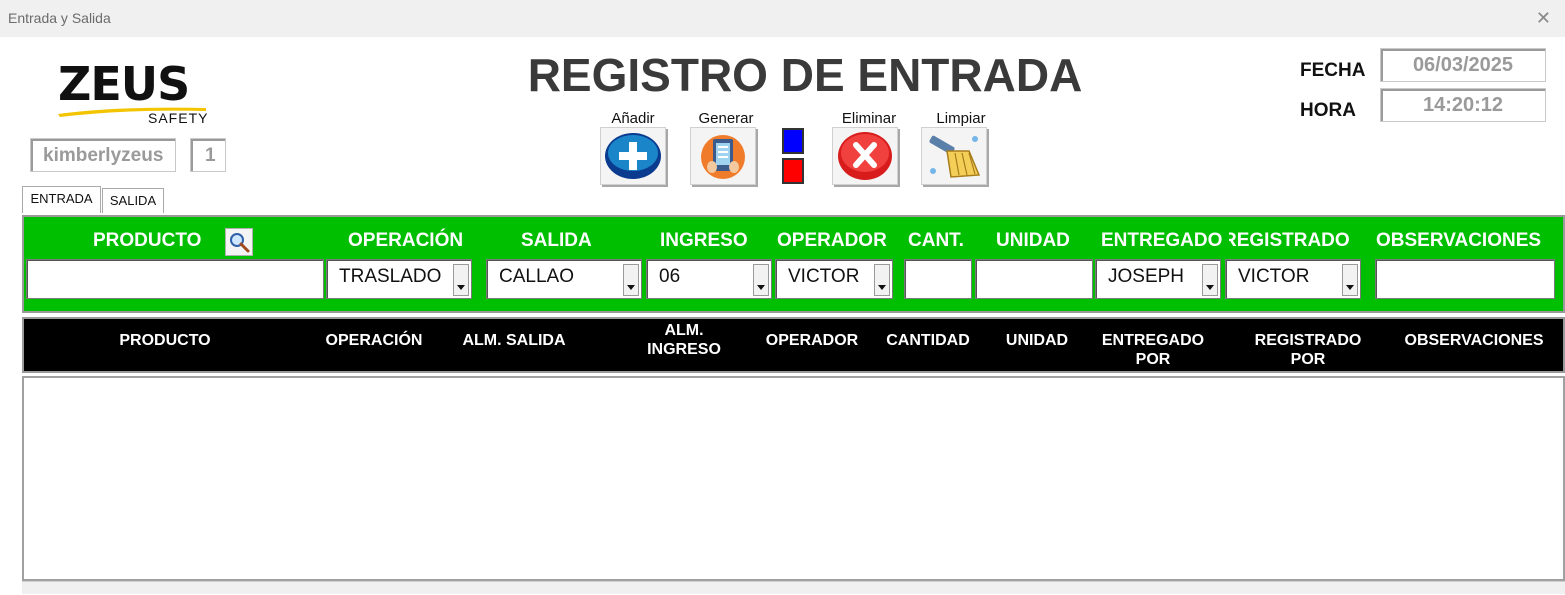 Image resolution: width=1565 pixels, height=595 pixels. Describe the element at coordinates (374, 340) in the screenshot. I see `col-operacion: OPERACIÓN` at that location.